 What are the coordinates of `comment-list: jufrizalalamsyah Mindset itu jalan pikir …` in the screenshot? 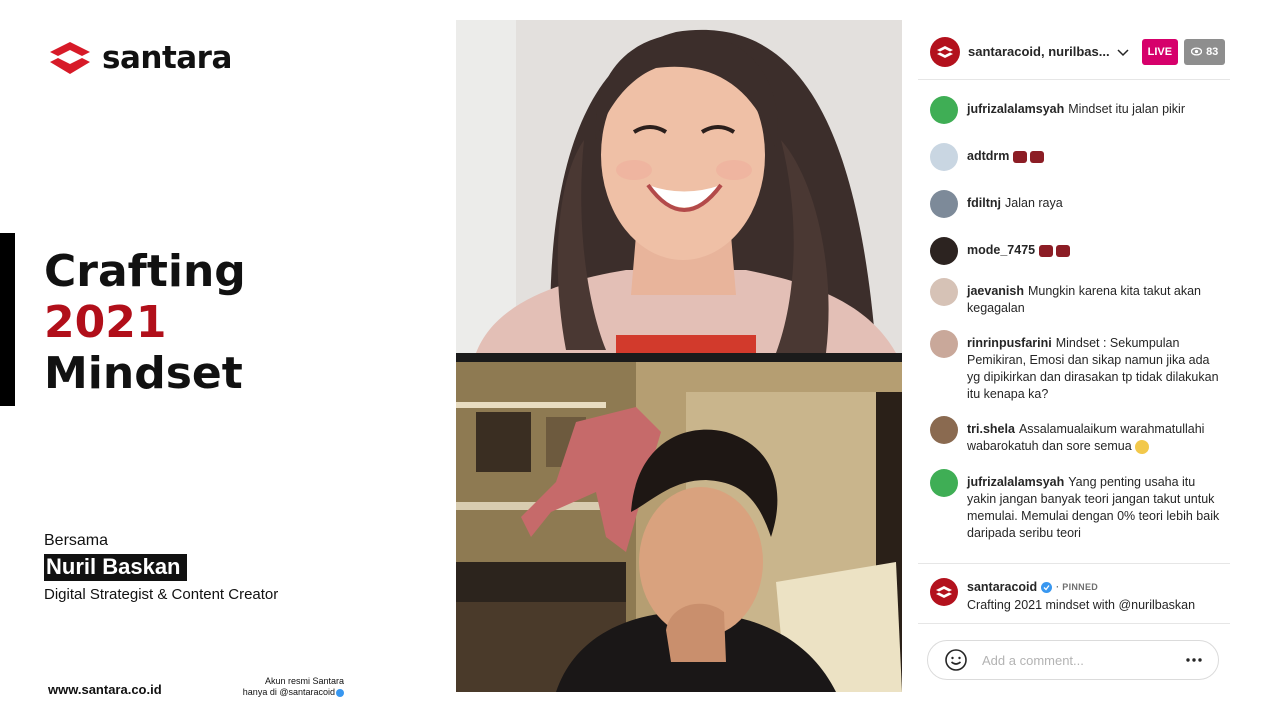 It's located at (1075, 319).